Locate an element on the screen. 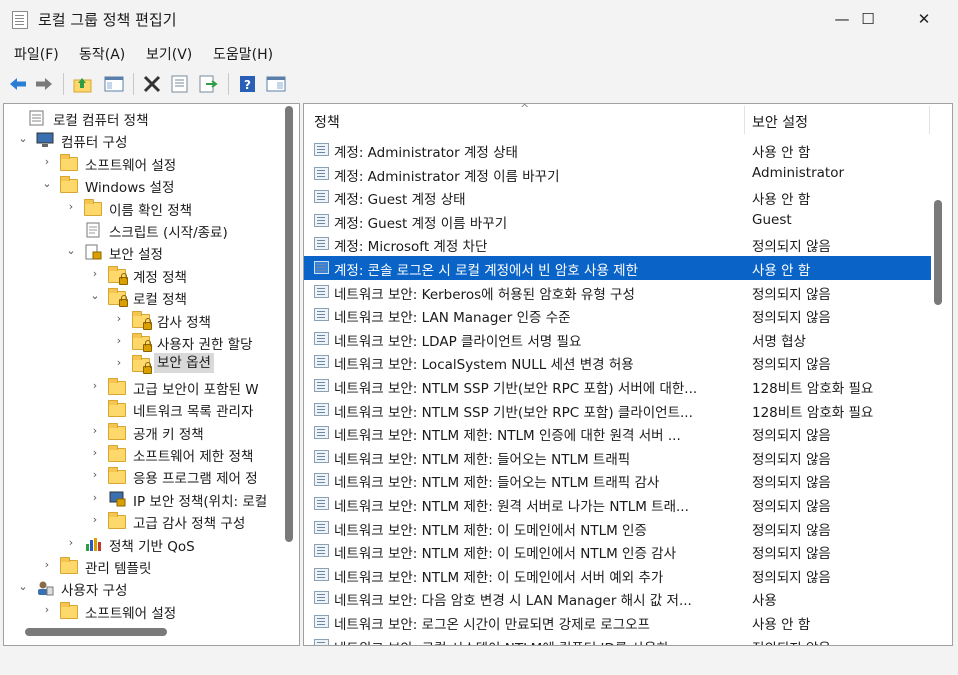 This screenshot has height=675, width=958. tree-item: ⌄ 로컬 정책 is located at coordinates (145, 297).